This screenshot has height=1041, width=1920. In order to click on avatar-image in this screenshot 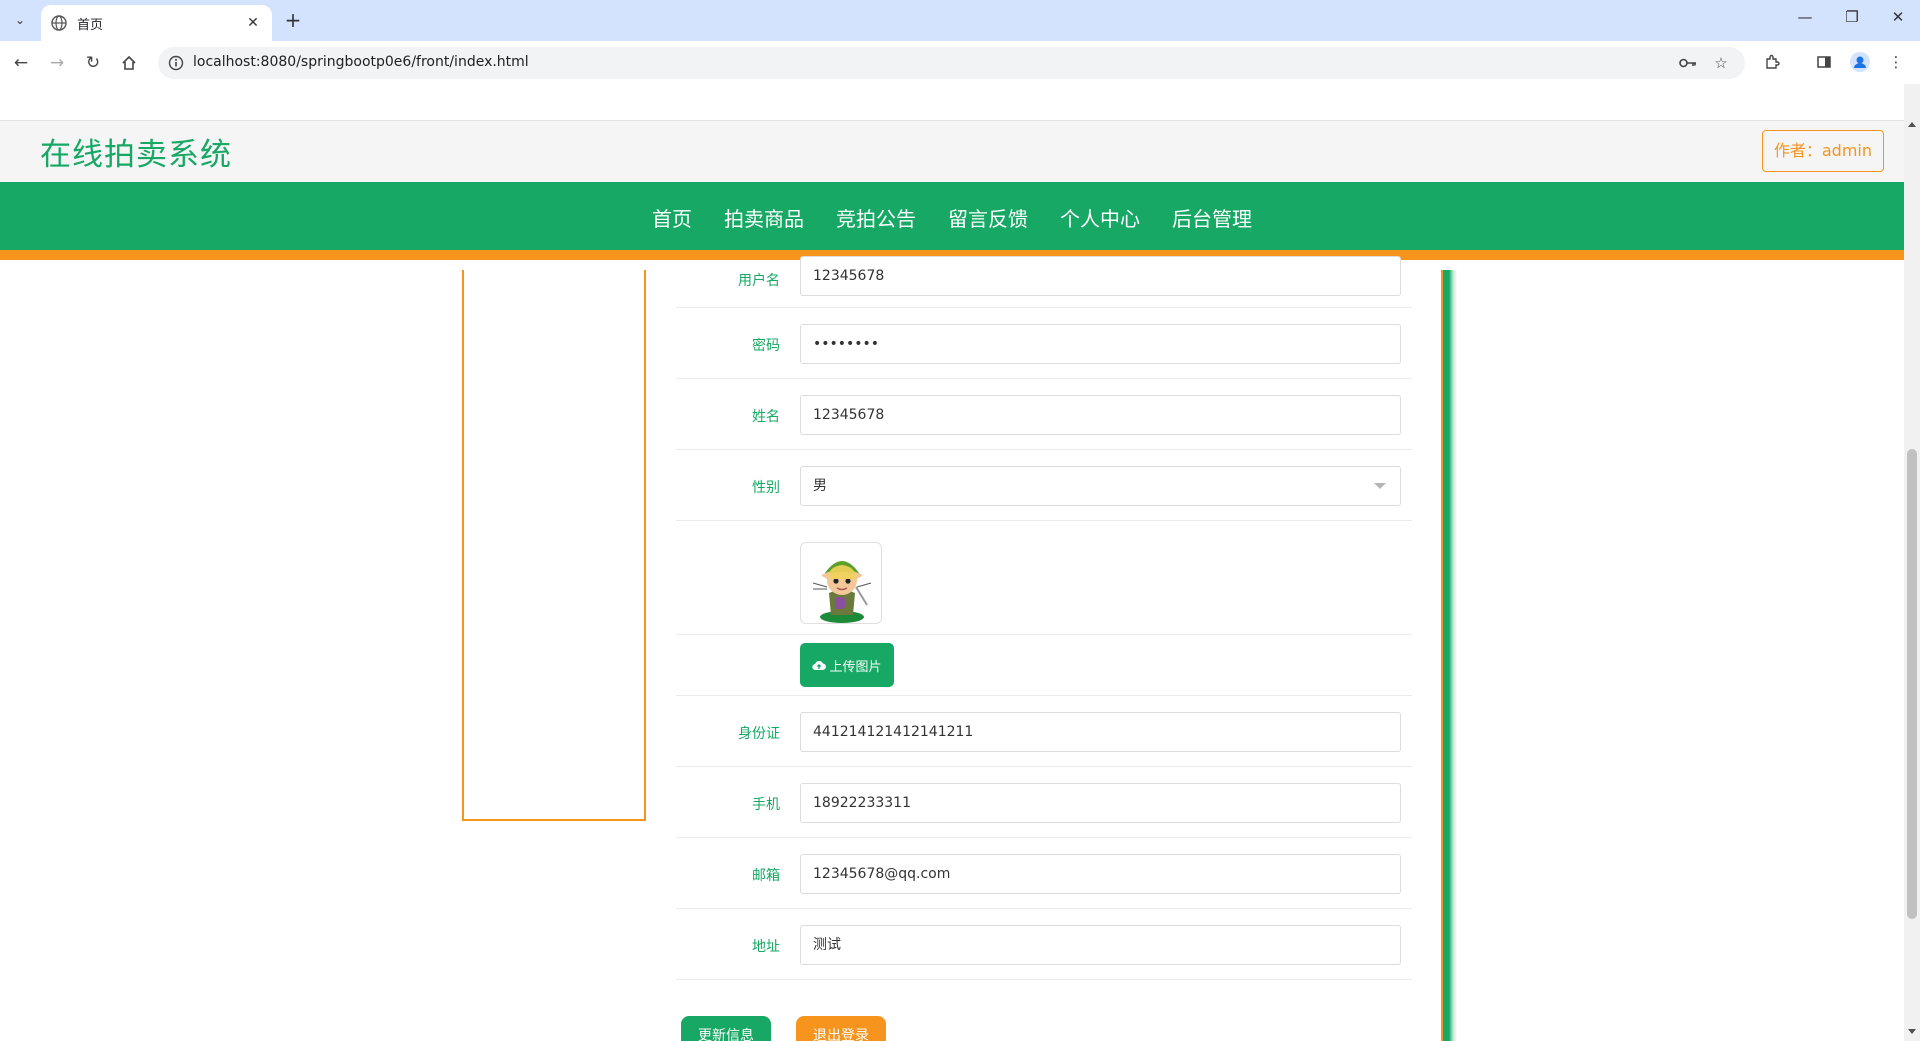, I will do `click(841, 583)`.